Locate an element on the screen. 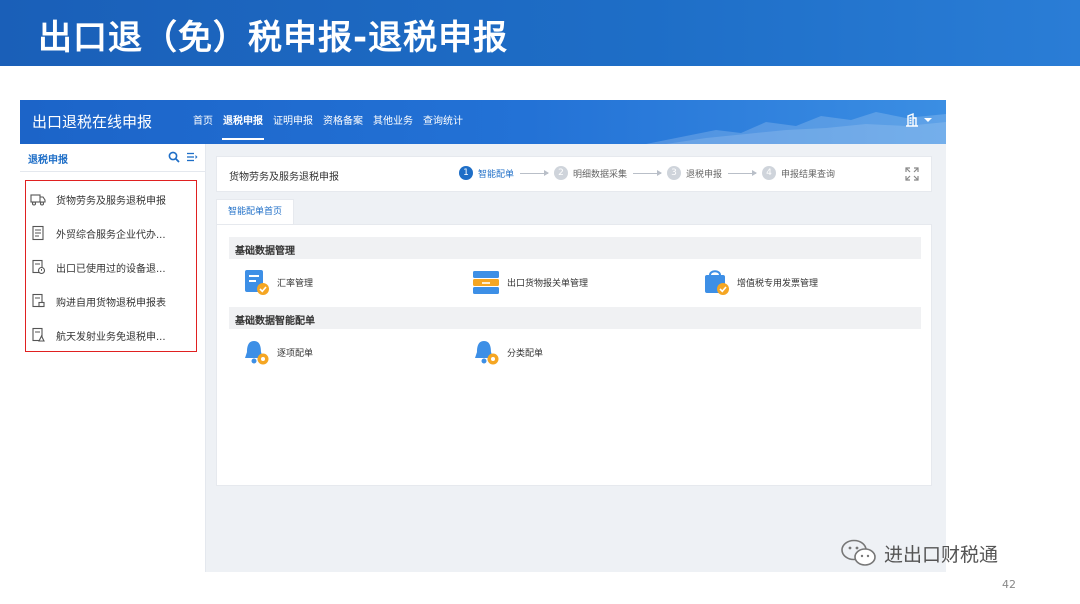  slide-title: 出口退（免）税申报-退税申报 is located at coordinates (273, 38).